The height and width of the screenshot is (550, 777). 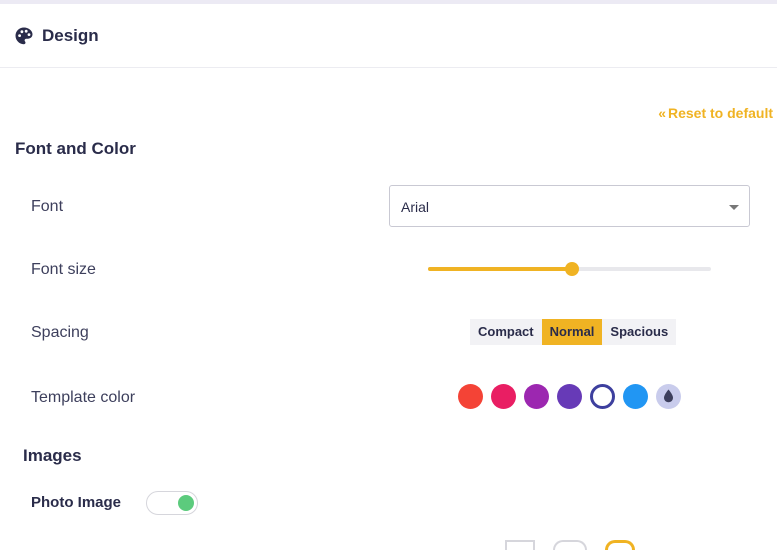 I want to click on spacing-option-normal: Normal, so click(x=572, y=332).